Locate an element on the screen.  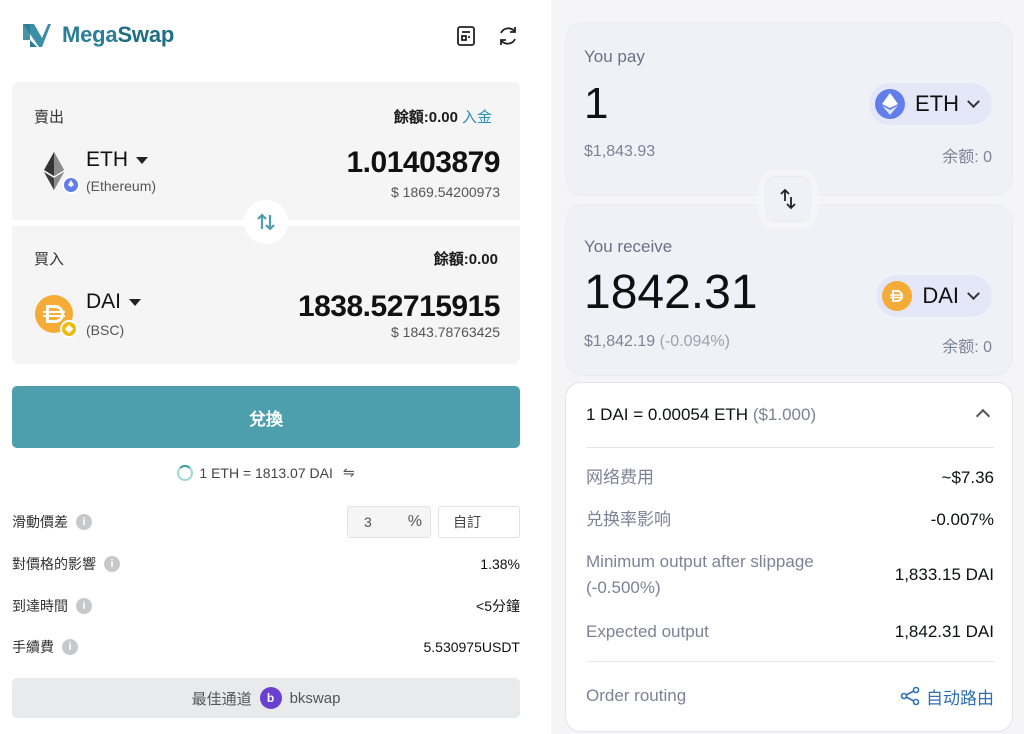
buy-amount: 1838.52715915 is located at coordinates (399, 307).